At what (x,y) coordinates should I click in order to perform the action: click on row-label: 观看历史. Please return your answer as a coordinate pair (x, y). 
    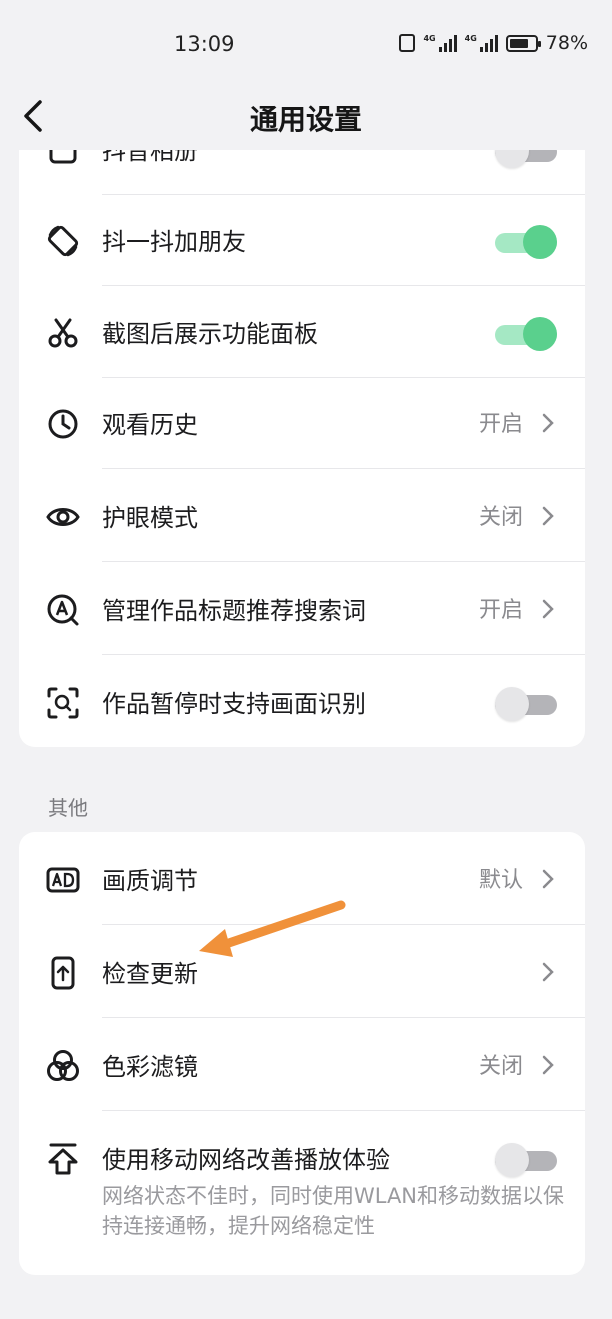
    Looking at the image, I should click on (150, 425).